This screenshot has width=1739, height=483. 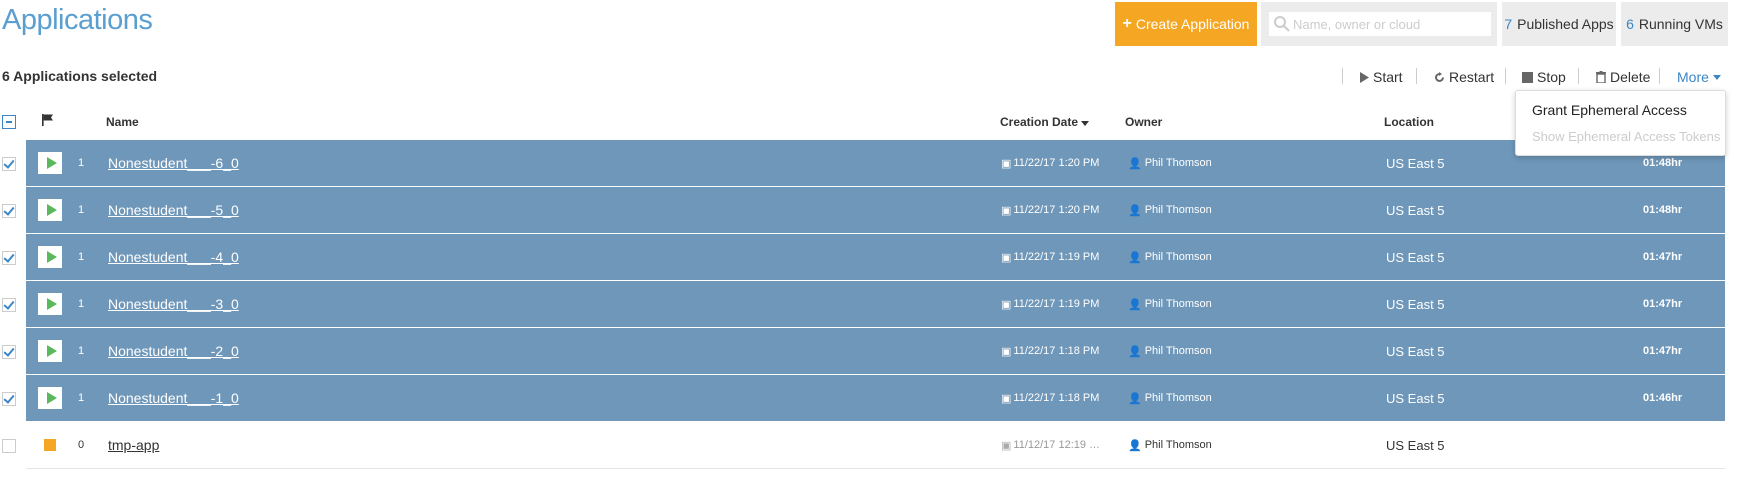 I want to click on start-button: Start, so click(x=1381, y=77).